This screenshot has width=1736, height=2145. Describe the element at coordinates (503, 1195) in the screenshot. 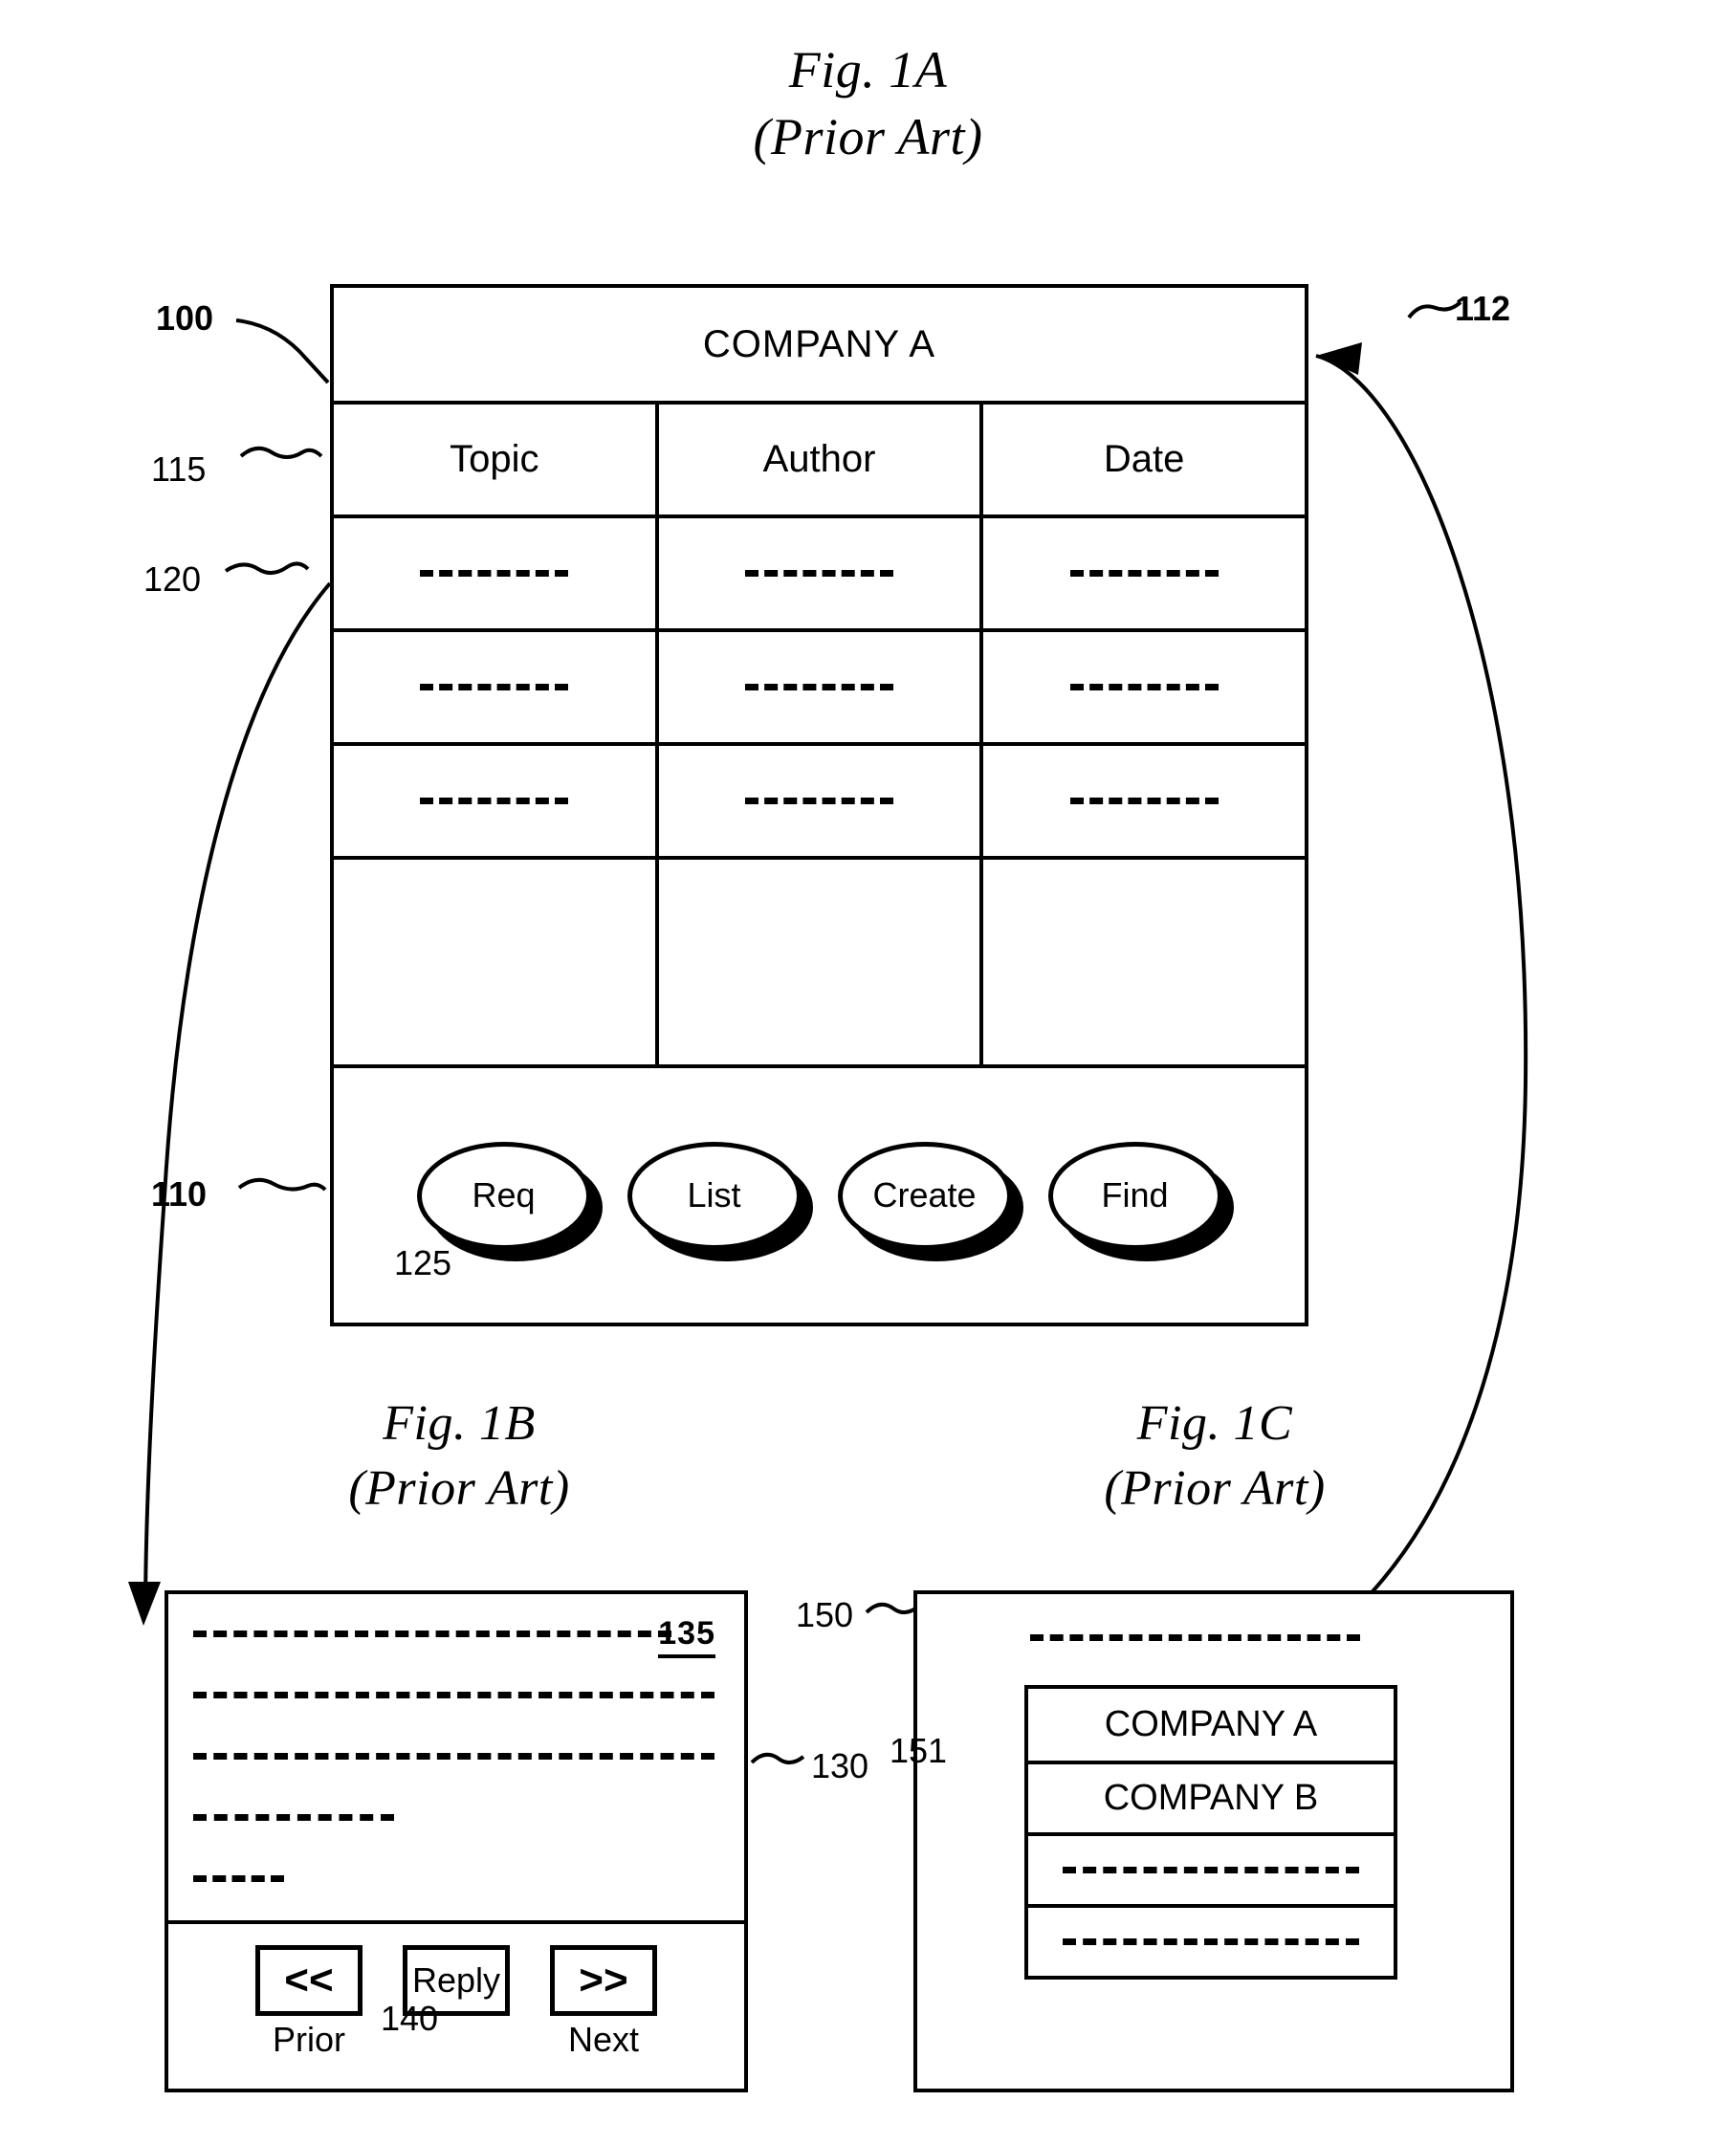

I see `req-button-label: Req` at that location.